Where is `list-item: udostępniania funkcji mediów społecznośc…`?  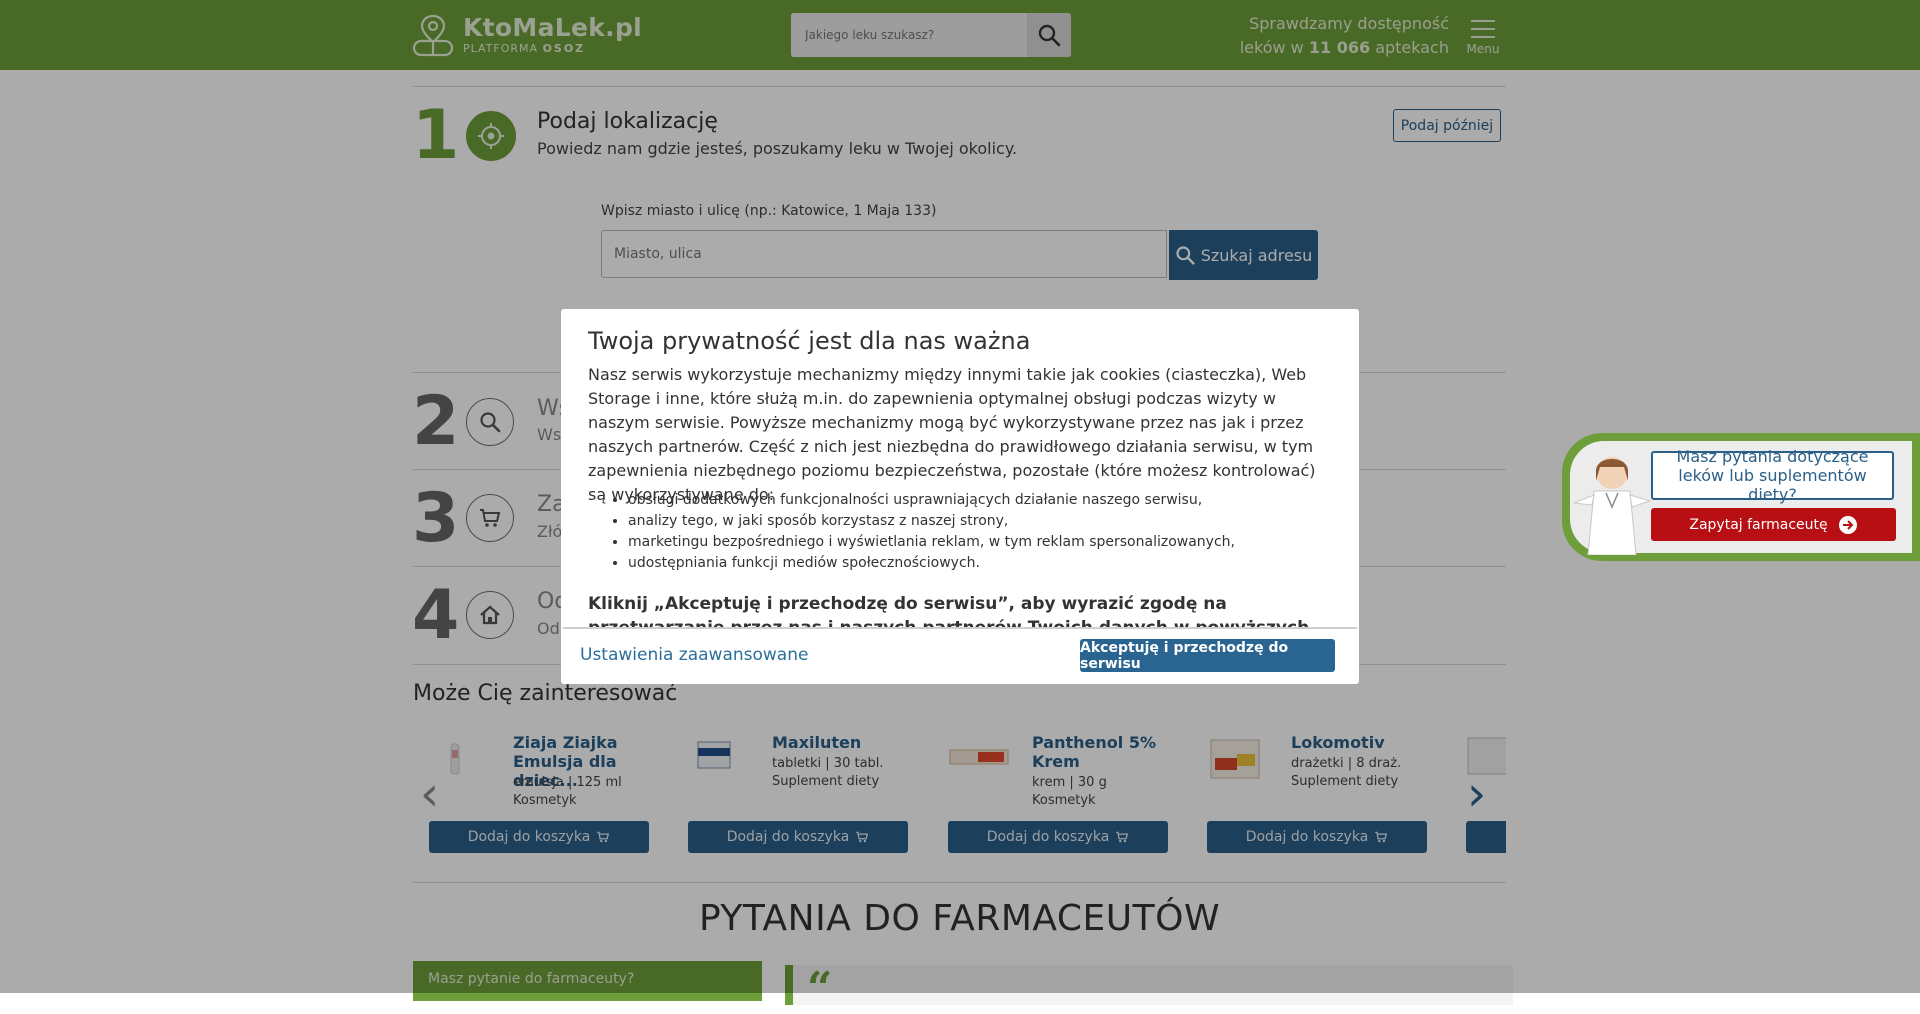 list-item: udostępniania funkcji mediów społecznośc… is located at coordinates (978, 563).